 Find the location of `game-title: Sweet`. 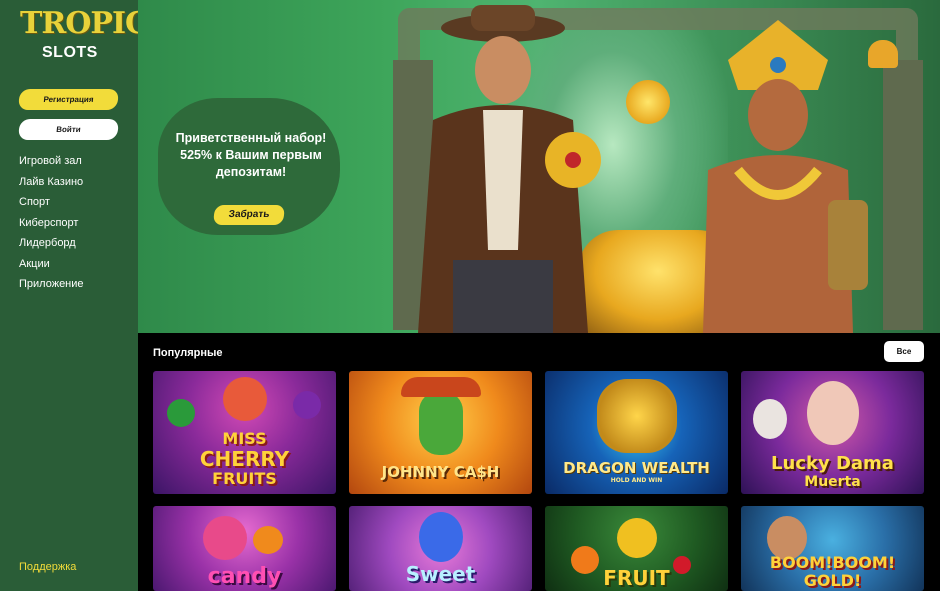

game-title: Sweet is located at coordinates (440, 574).